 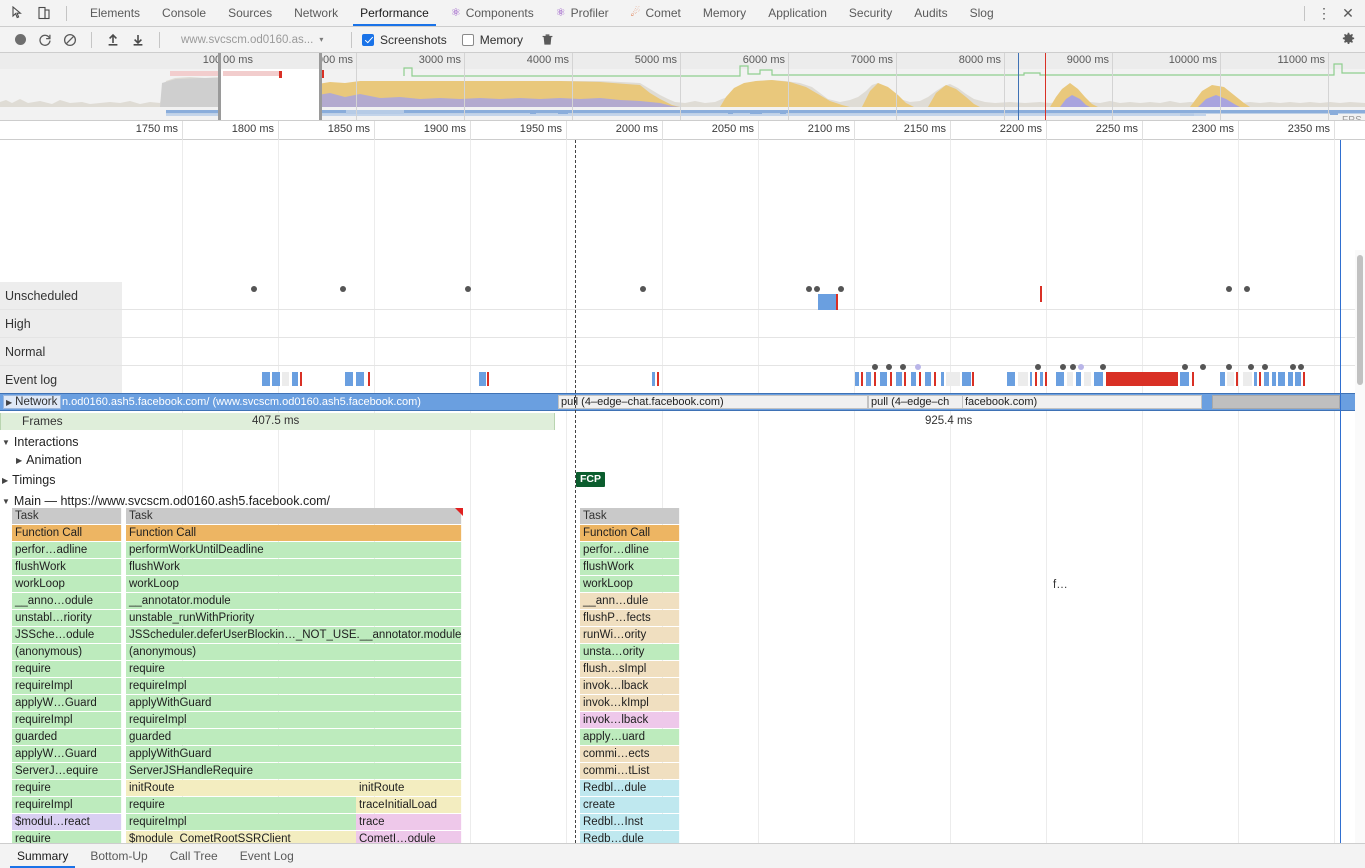 I want to click on event-log-bar, so click(x=883, y=379).